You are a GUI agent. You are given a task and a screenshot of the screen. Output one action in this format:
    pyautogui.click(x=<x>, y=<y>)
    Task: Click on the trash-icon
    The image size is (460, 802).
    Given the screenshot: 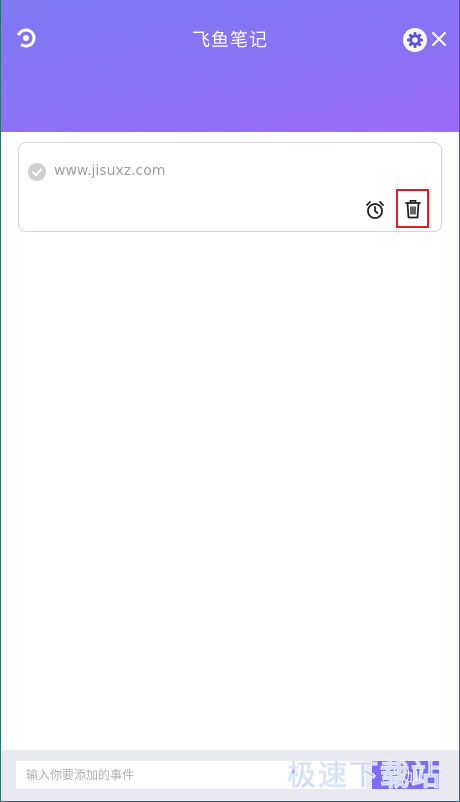 What is the action you would take?
    pyautogui.click(x=413, y=209)
    